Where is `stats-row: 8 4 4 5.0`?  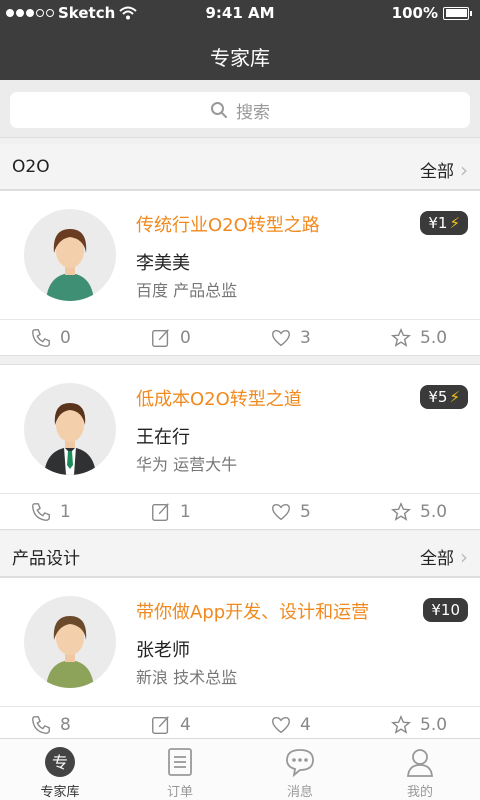 stats-row: 8 4 4 5.0 is located at coordinates (240, 724).